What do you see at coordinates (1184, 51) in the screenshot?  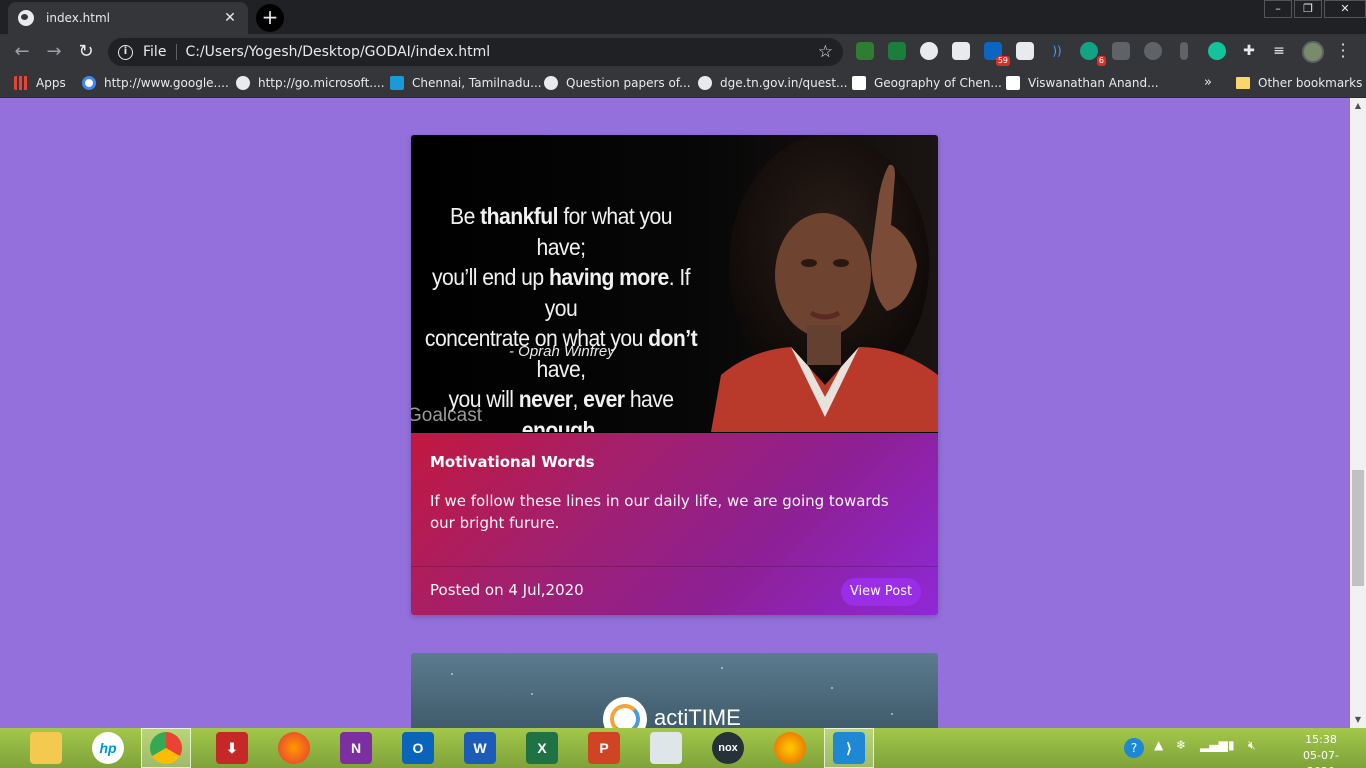 I see `dropper-extension-icon` at bounding box center [1184, 51].